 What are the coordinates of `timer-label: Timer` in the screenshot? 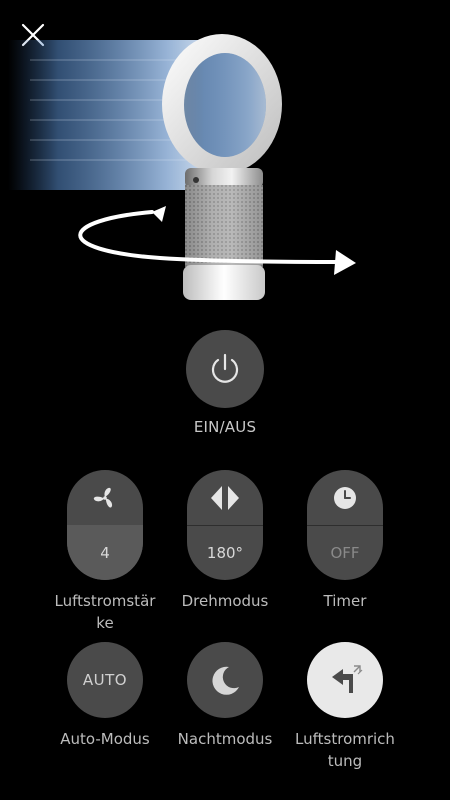 It's located at (345, 601).